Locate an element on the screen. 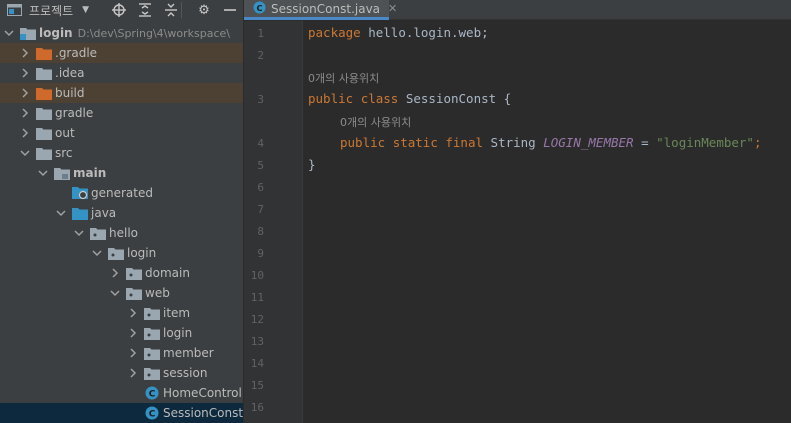 This screenshot has height=423, width=791. tree-item-label: item is located at coordinates (177, 313).